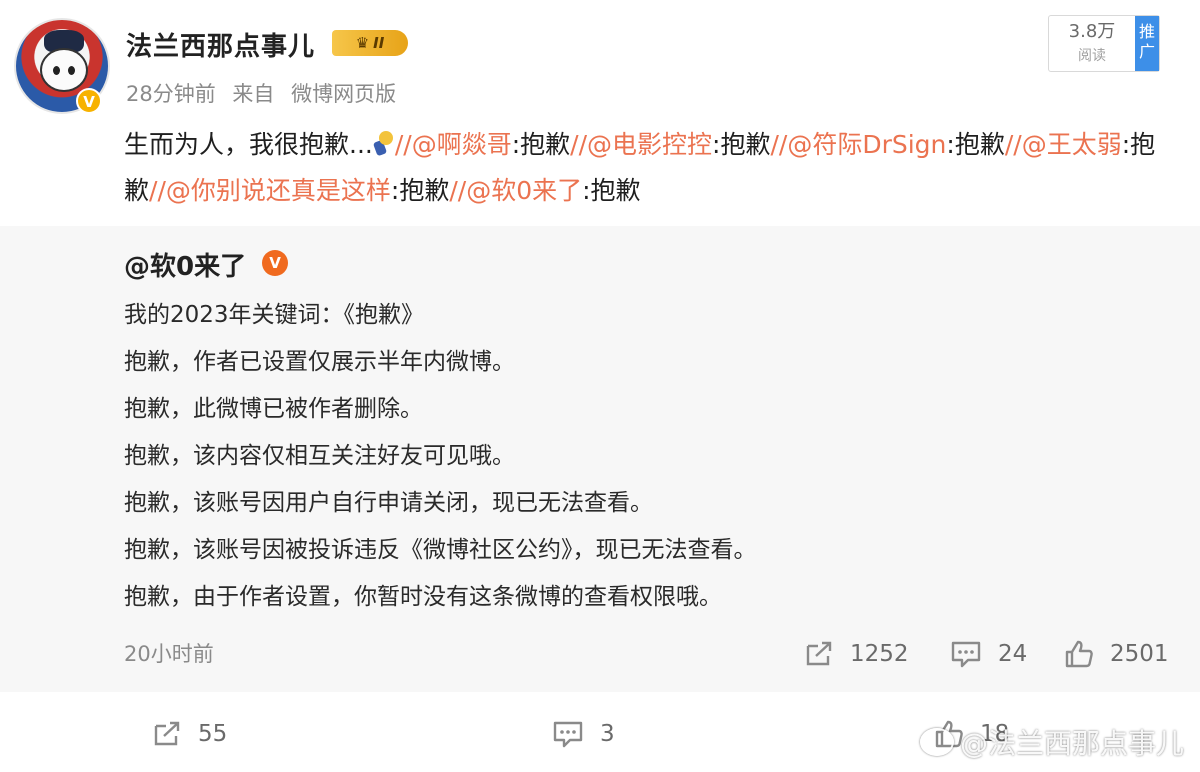 This screenshot has height=772, width=1200. What do you see at coordinates (1072, 144) in the screenshot?
I see `mention-link: @王太弱` at bounding box center [1072, 144].